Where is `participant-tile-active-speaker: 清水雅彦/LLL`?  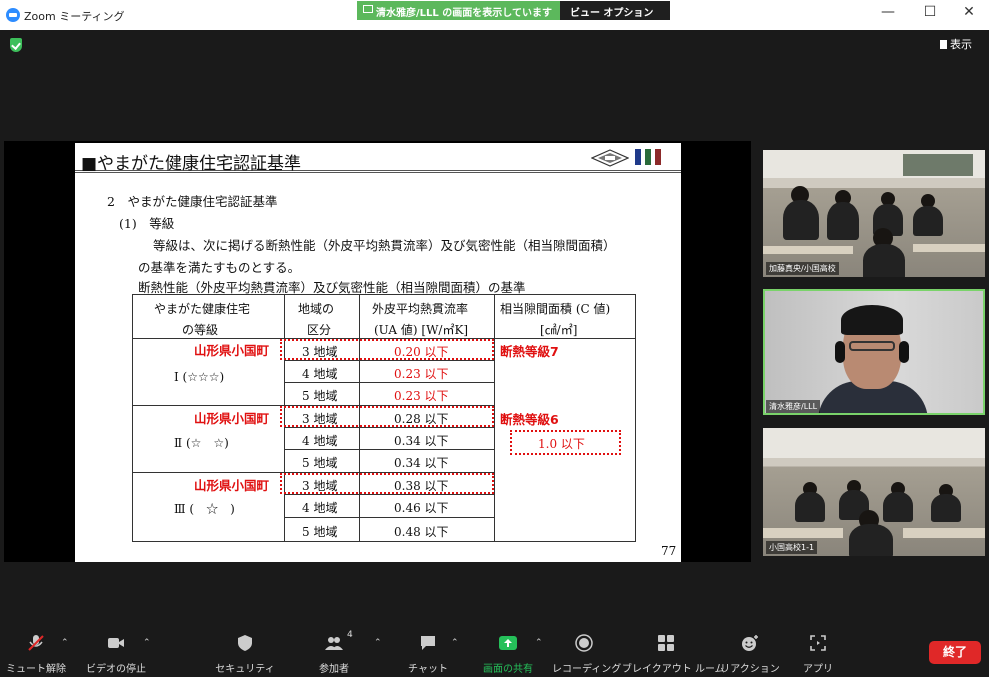
participant-tile-active-speaker: 清水雅彦/LLL is located at coordinates (874, 352).